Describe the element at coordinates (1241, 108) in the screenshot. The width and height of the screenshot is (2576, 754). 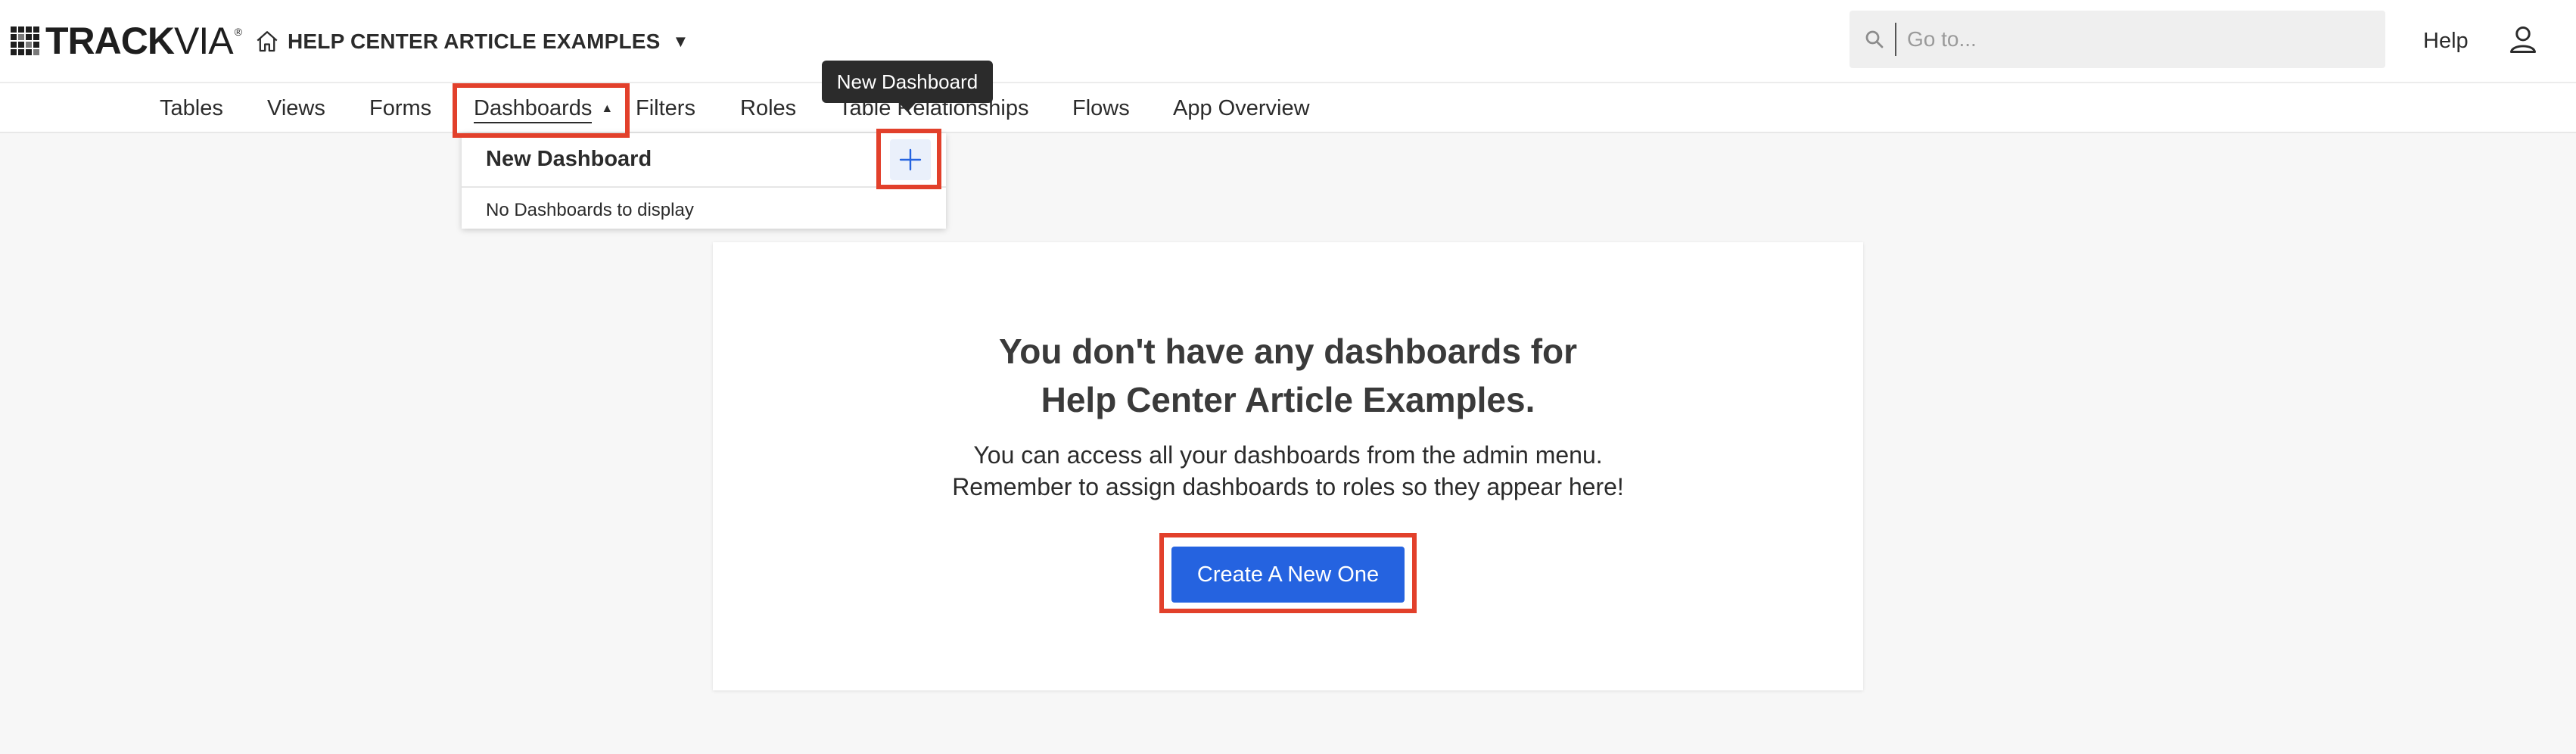
I see `nav-app-overview: App Overview` at that location.